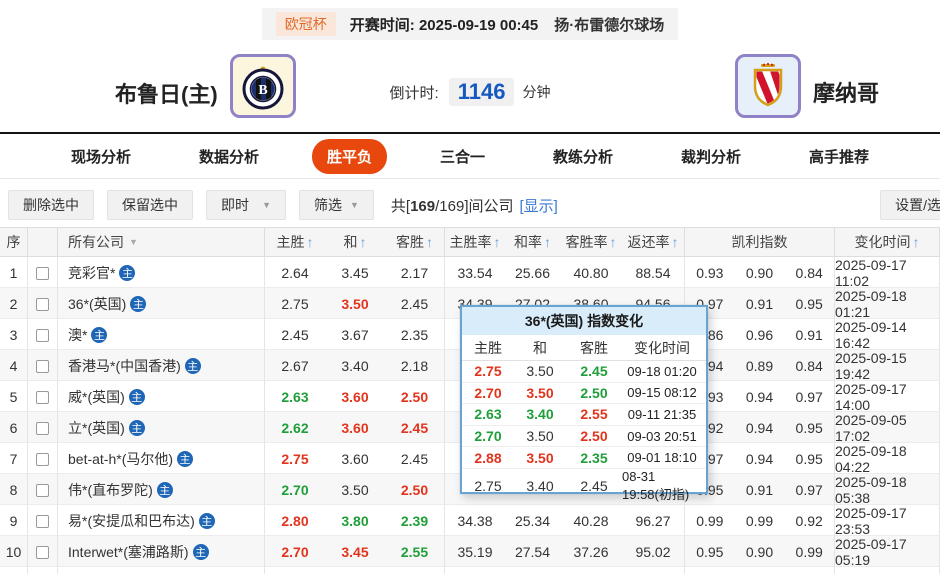  I want to click on return-rate: 95.02, so click(653, 552).